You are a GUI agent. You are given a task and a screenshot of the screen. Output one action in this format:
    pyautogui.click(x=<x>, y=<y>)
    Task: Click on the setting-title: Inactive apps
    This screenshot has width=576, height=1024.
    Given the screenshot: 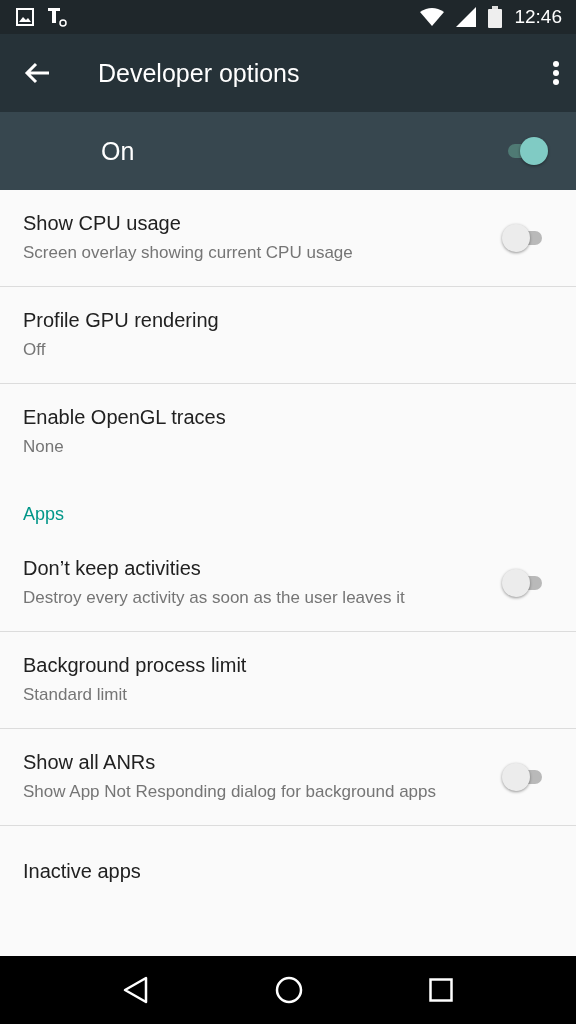 What is the action you would take?
    pyautogui.click(x=285, y=871)
    